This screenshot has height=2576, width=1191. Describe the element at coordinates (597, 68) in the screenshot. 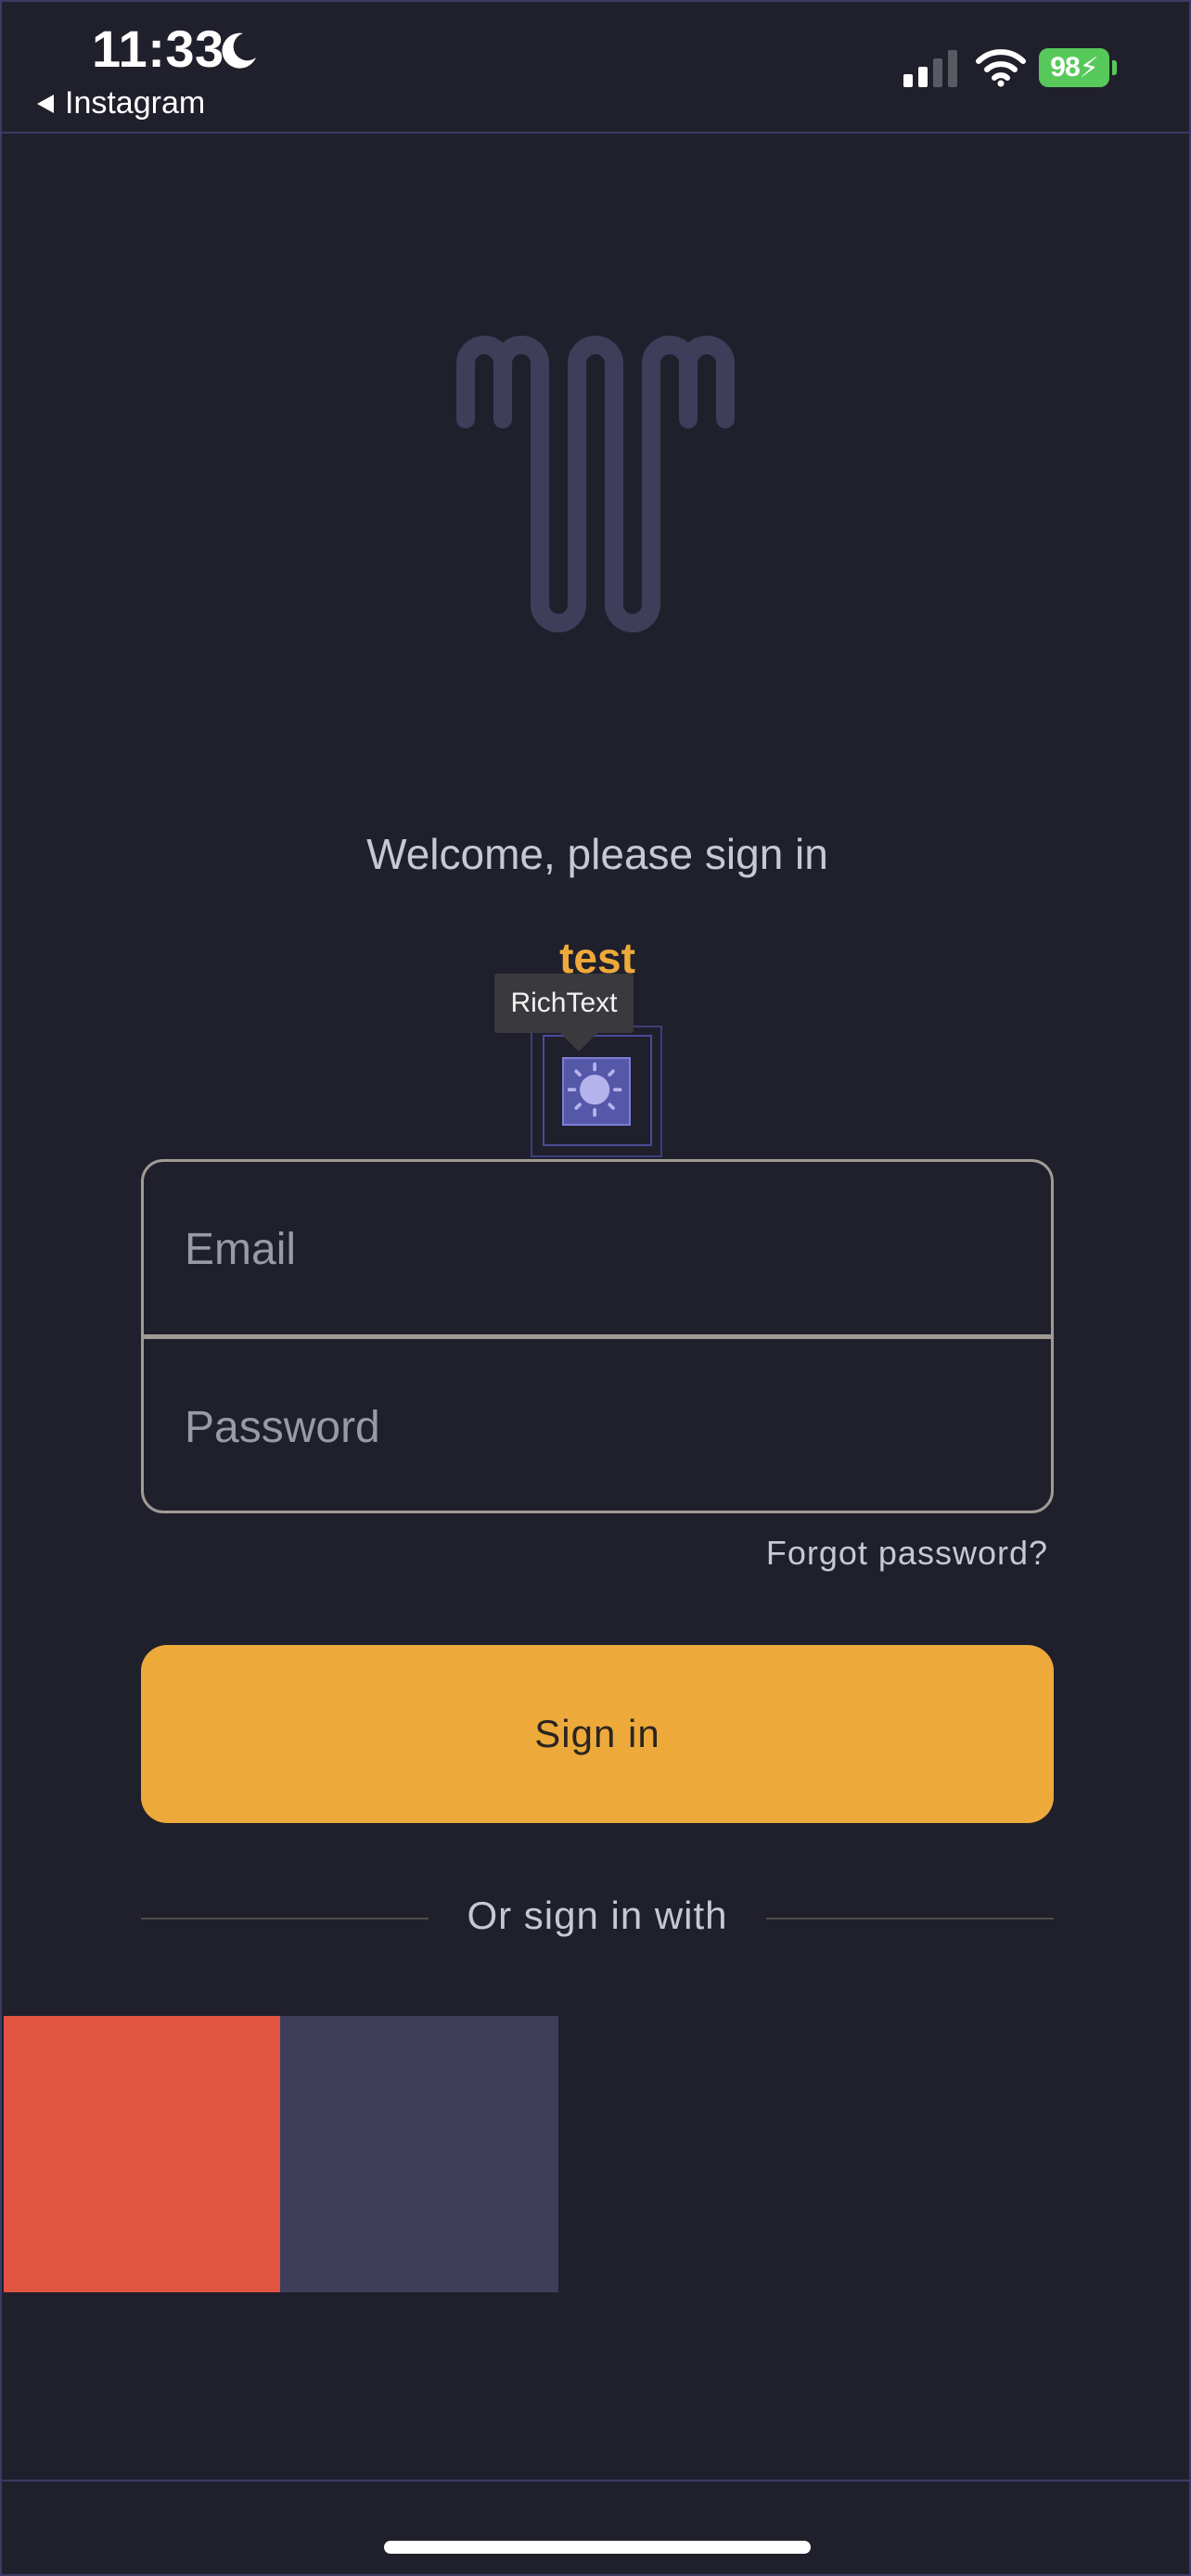

I see `status-bar: 11:33 Instagram 98 ⚡` at that location.